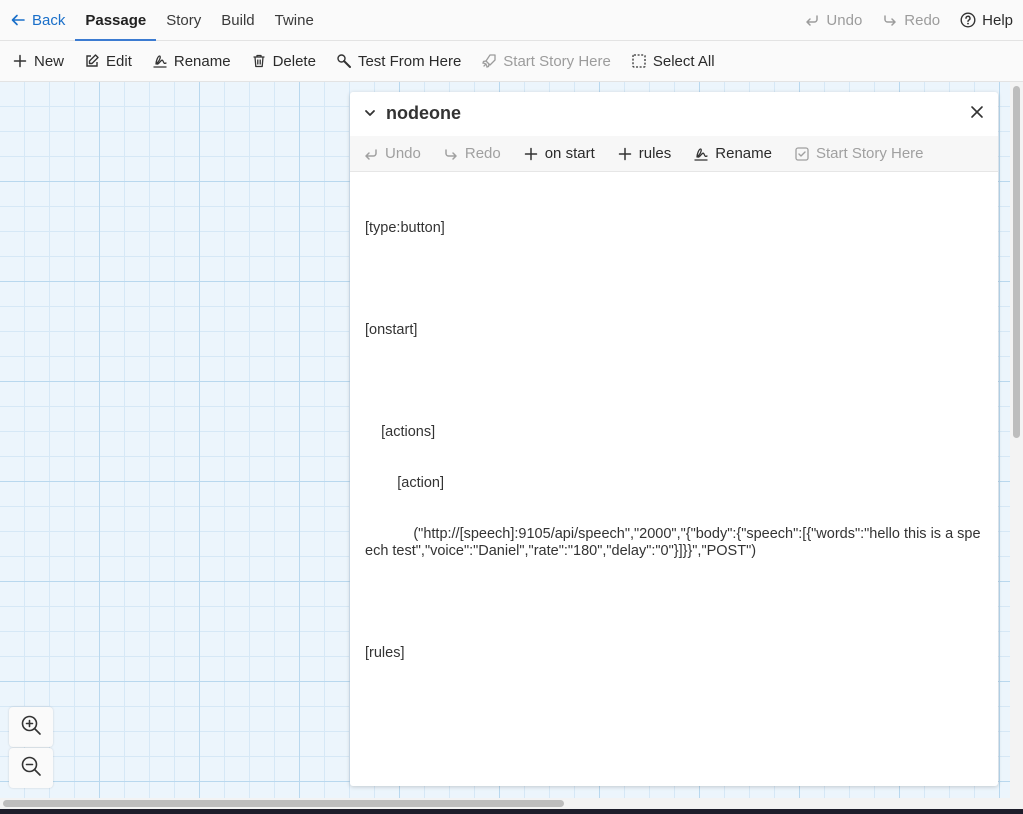  What do you see at coordinates (49, 20) in the screenshot?
I see `back-label: Back` at bounding box center [49, 20].